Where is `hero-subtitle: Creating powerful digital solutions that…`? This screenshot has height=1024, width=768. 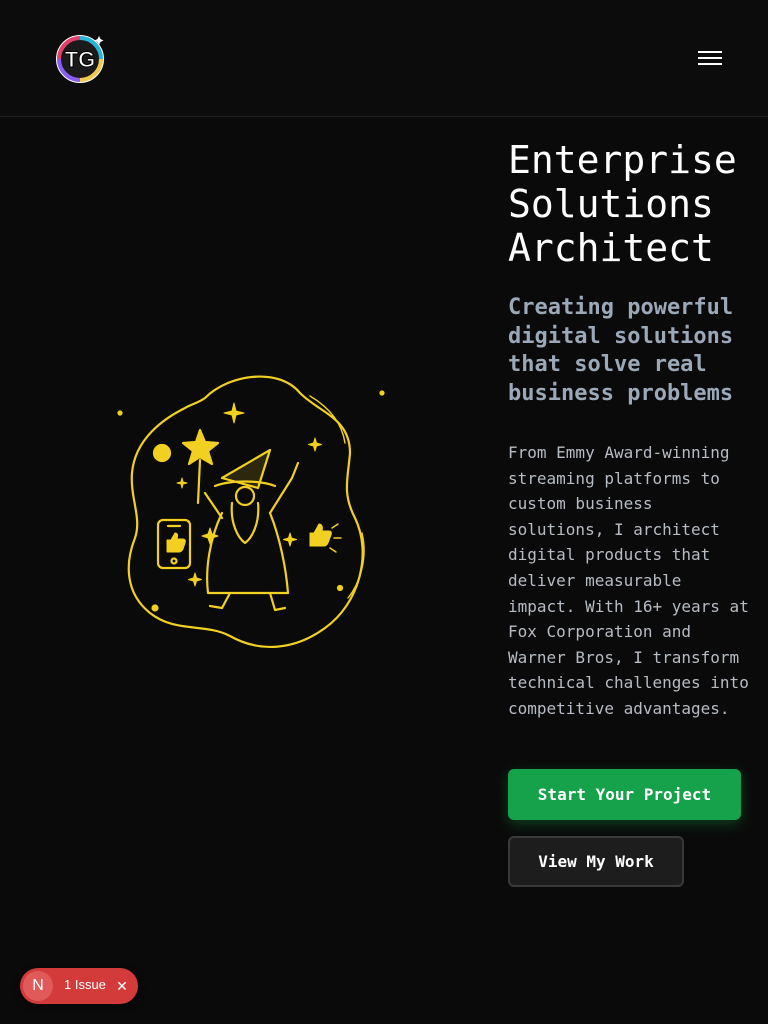 hero-subtitle: Creating powerful digital solutions that… is located at coordinates (621, 350).